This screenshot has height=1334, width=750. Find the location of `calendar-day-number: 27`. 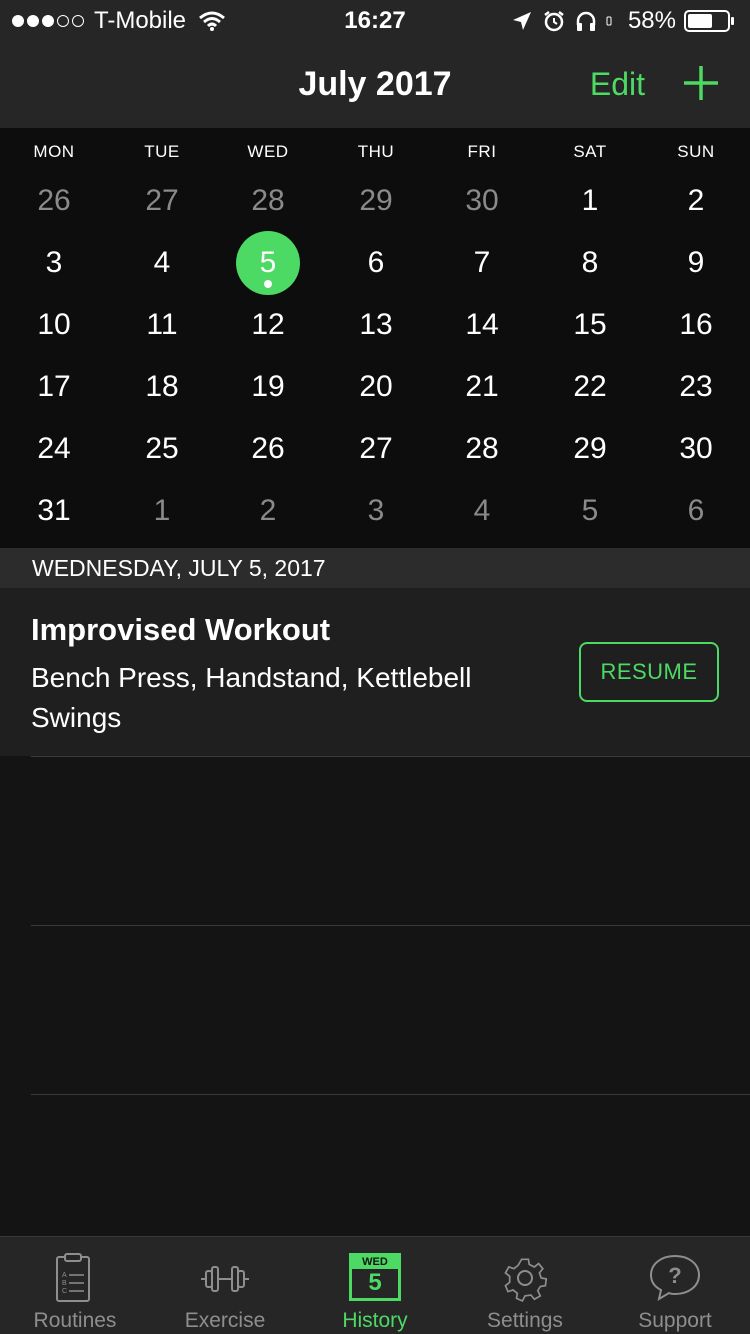

calendar-day-number: 27 is located at coordinates (162, 200).